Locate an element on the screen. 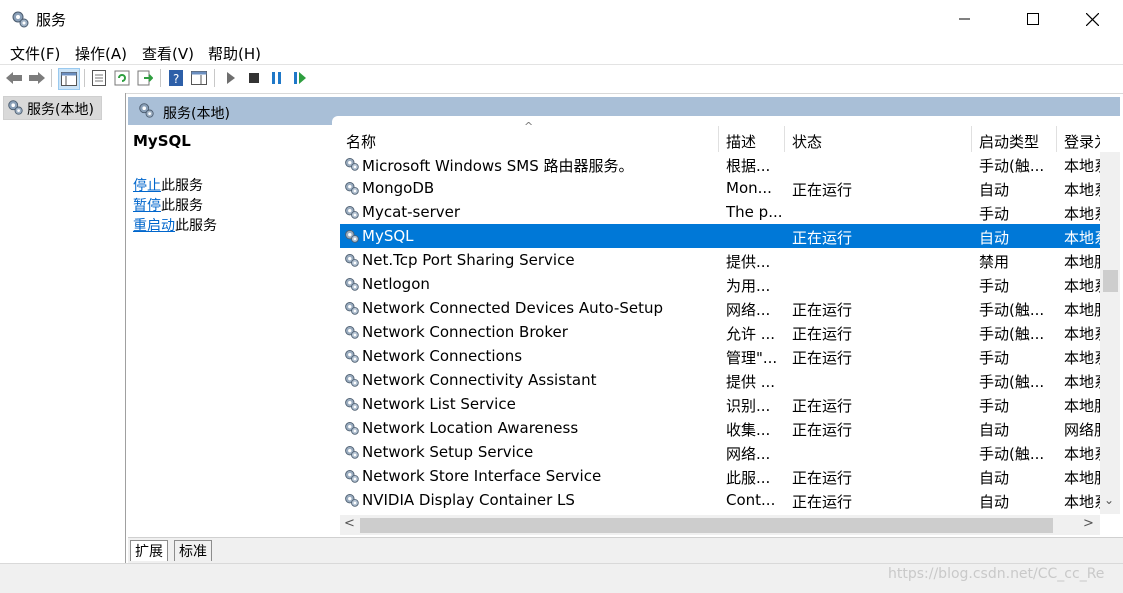 This screenshot has width=1123, height=593. column-header-status: 状态 is located at coordinates (807, 141).